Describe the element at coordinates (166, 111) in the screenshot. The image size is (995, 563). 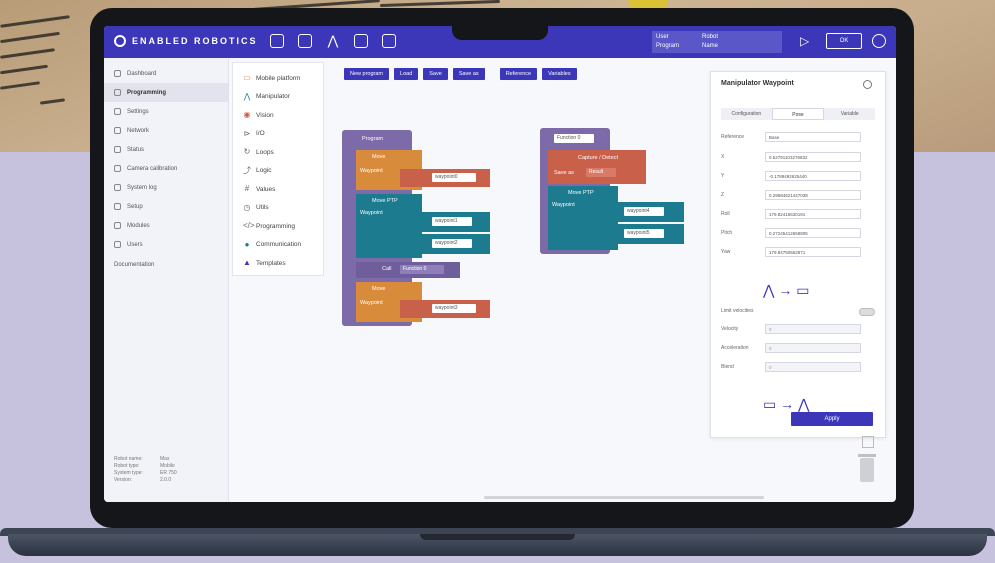
I see `sidebar-item-settings: Settings` at that location.